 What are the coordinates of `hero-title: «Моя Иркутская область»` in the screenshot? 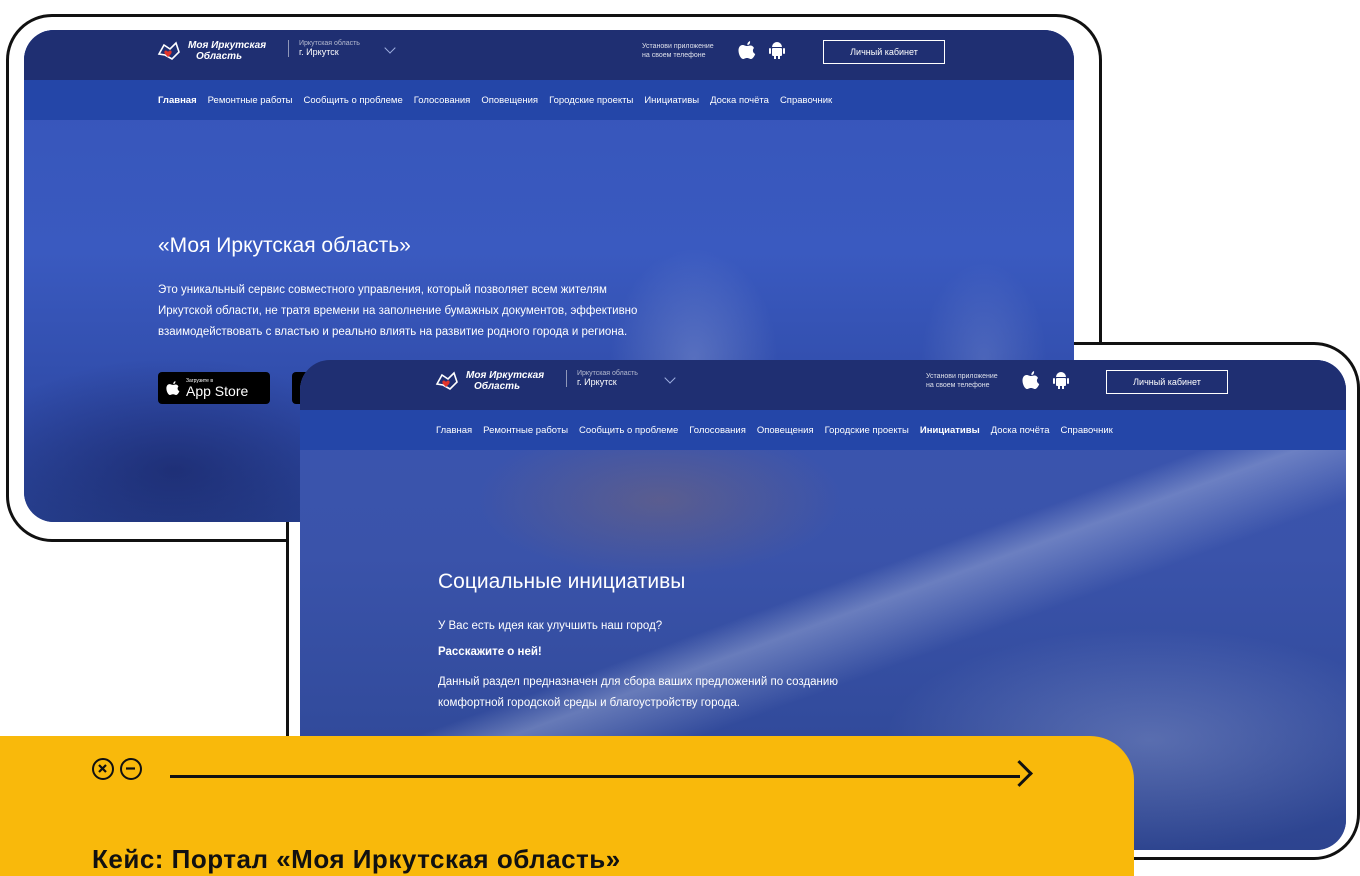 It's located at (284, 245).